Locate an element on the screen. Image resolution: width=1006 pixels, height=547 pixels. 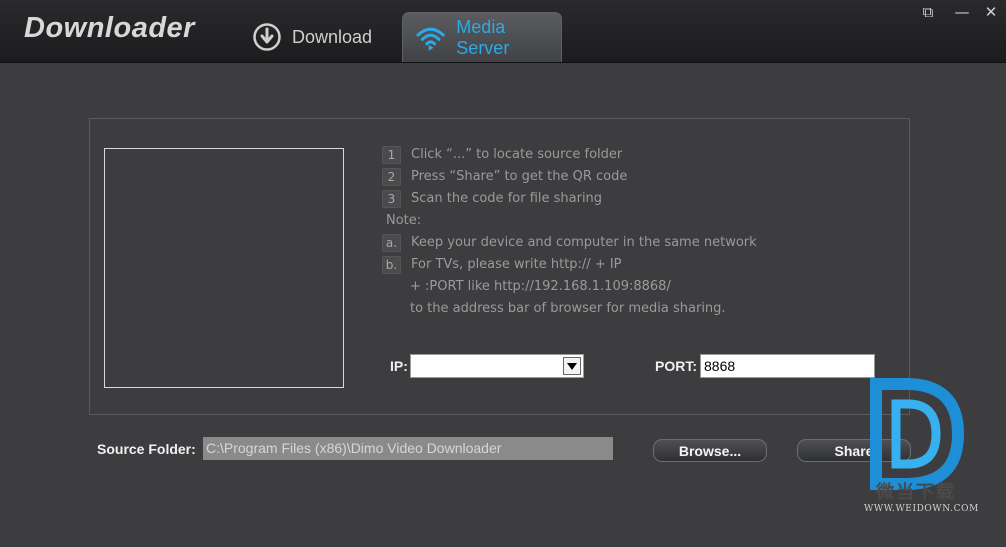
note-label: Note: is located at coordinates (404, 220).